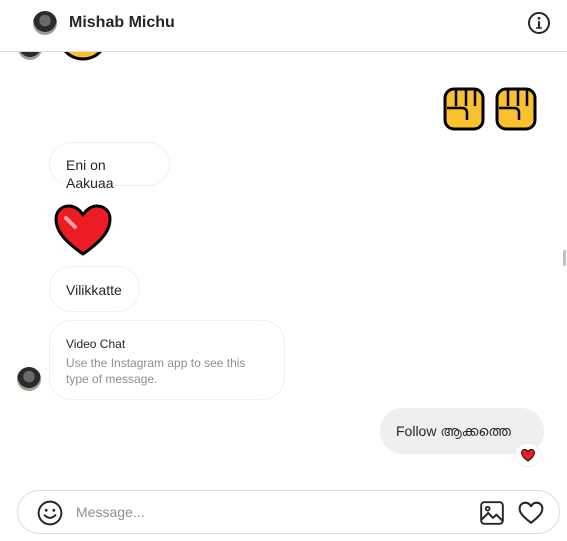  What do you see at coordinates (492, 513) in the screenshot?
I see `image-icon` at bounding box center [492, 513].